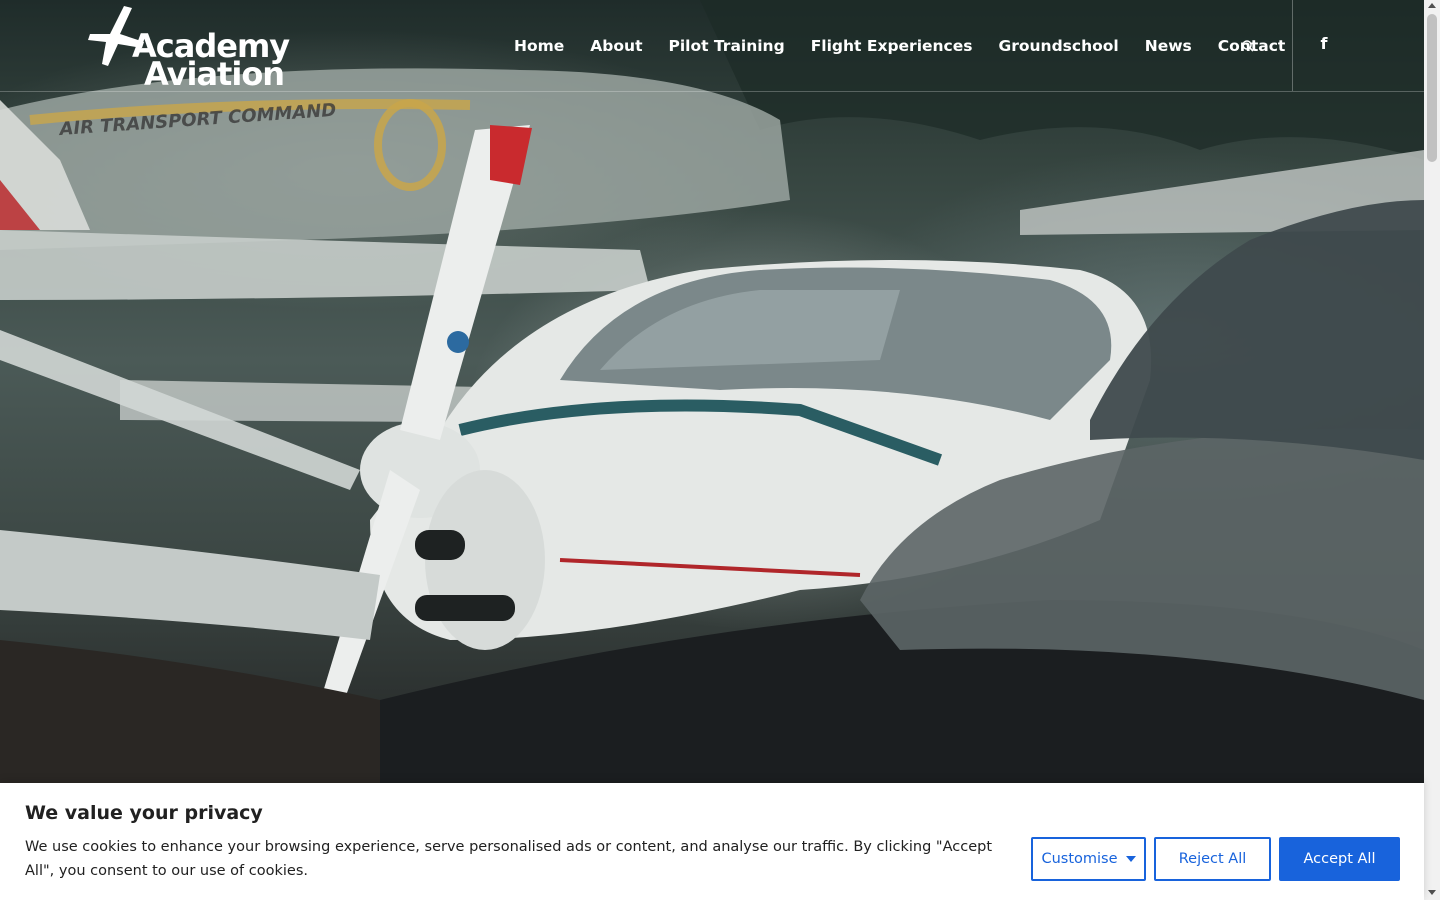  I want to click on nav-item-groundschool: Groundschool, so click(1058, 46).